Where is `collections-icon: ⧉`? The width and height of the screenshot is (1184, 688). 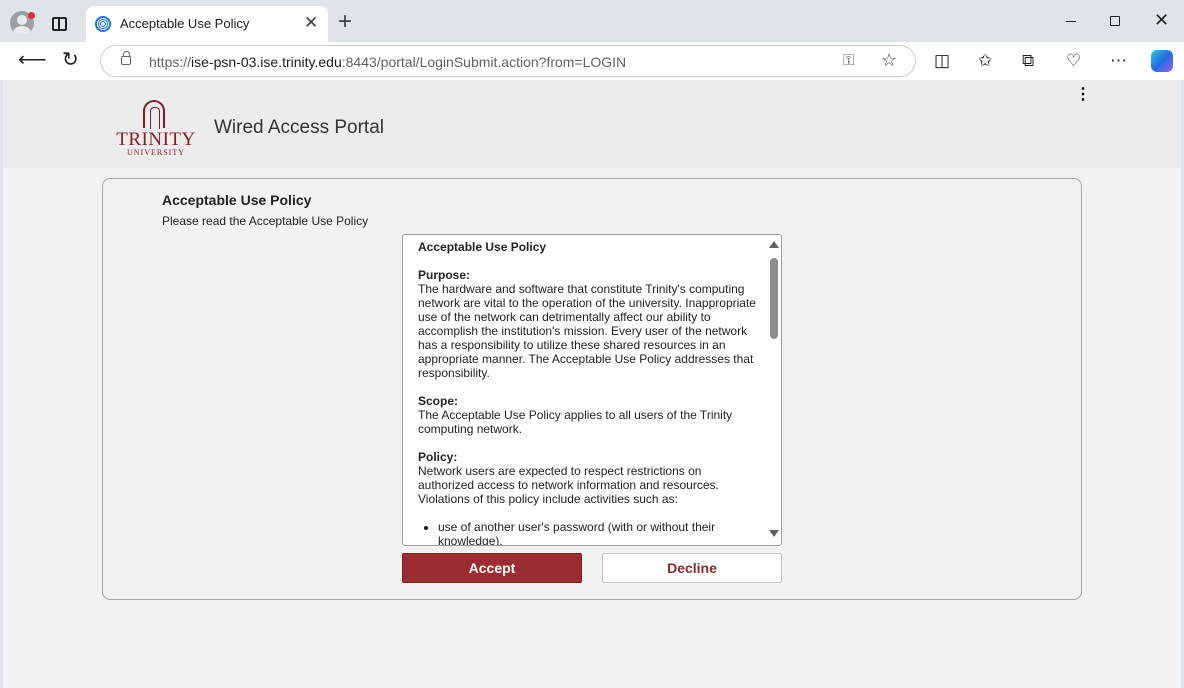 collections-icon: ⧉ is located at coordinates (1028, 61).